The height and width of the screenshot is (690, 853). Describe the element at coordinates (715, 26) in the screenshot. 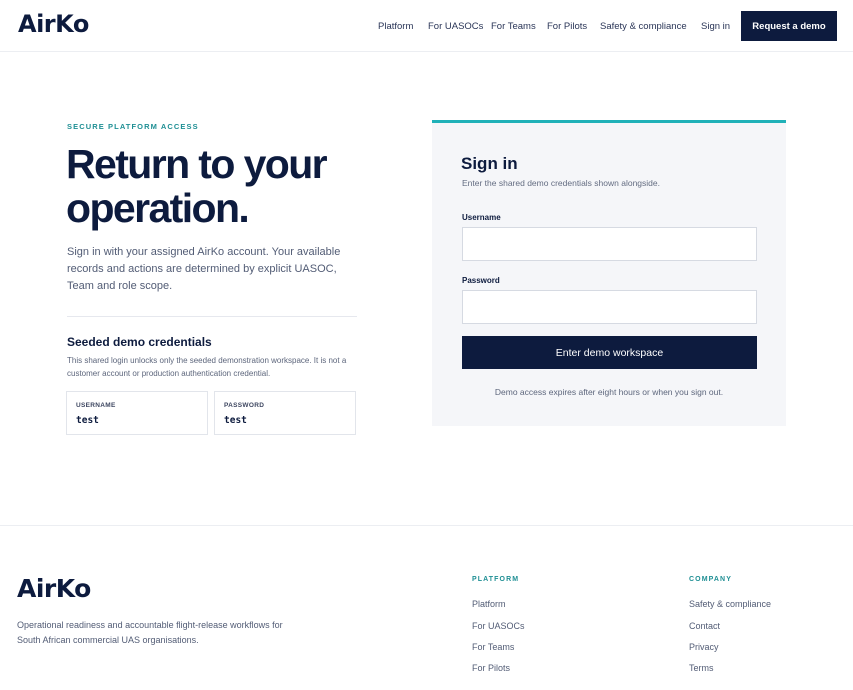

I see `nav-sign-in: Sign in` at that location.